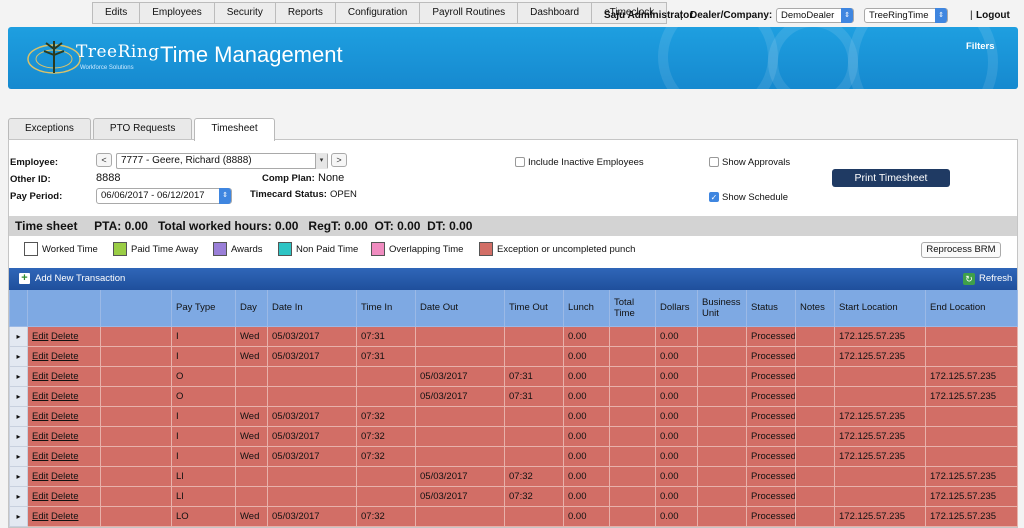 The height and width of the screenshot is (528, 1024). Describe the element at coordinates (386, 308) in the screenshot. I see `col-time-in: Time In` at that location.